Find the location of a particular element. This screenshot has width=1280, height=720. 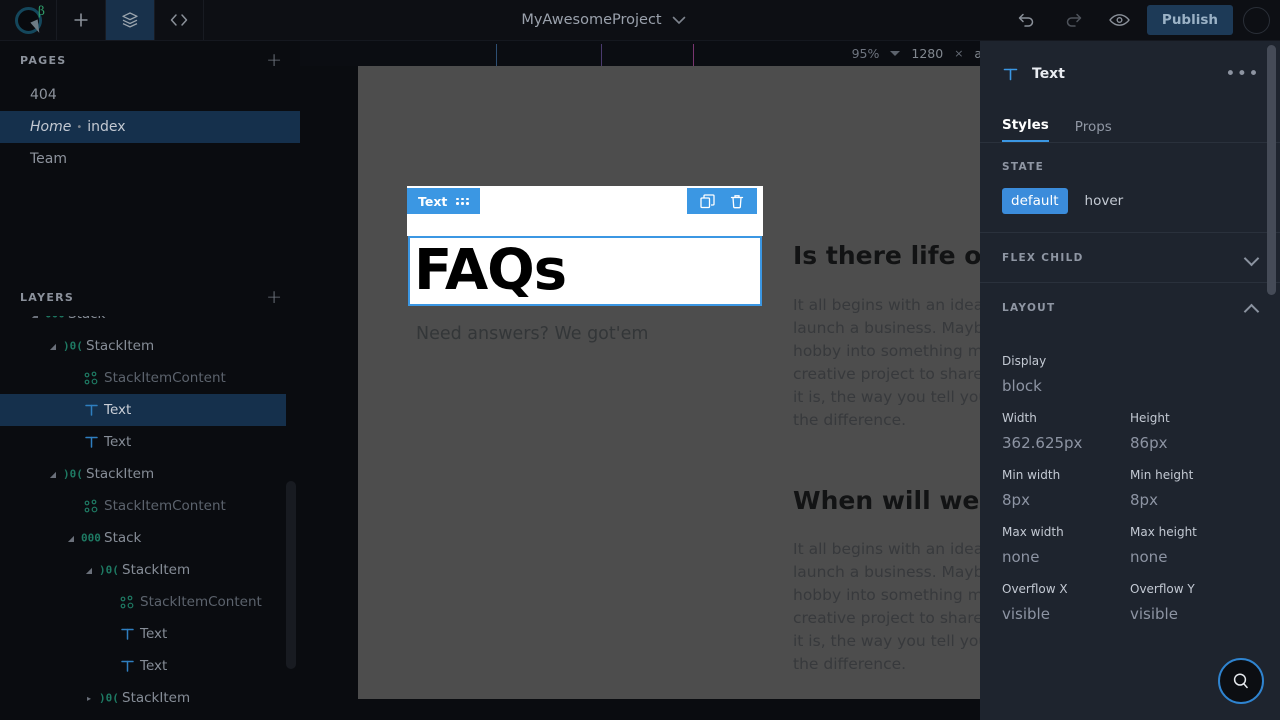

prop-value-width: 362.625px is located at coordinates (1066, 443).